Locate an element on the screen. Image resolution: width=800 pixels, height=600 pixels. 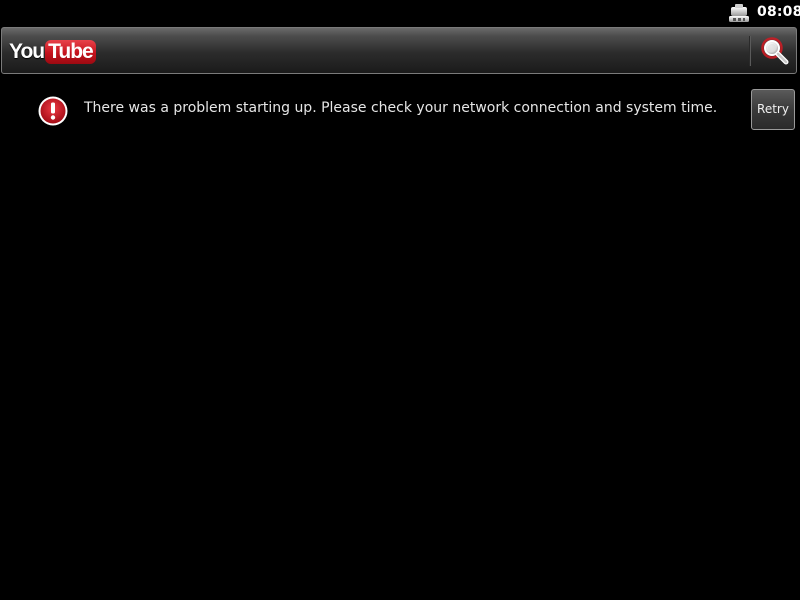
search-button is located at coordinates (776, 51).